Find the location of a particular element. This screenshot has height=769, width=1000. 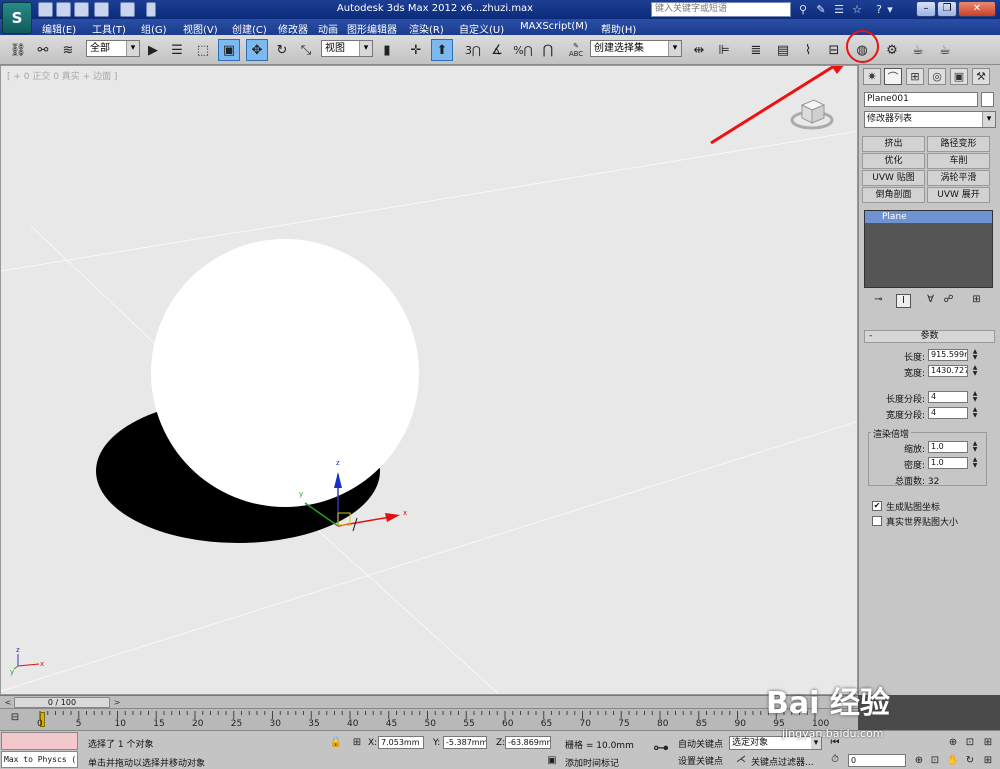

redo-icon is located at coordinates (127, 9).